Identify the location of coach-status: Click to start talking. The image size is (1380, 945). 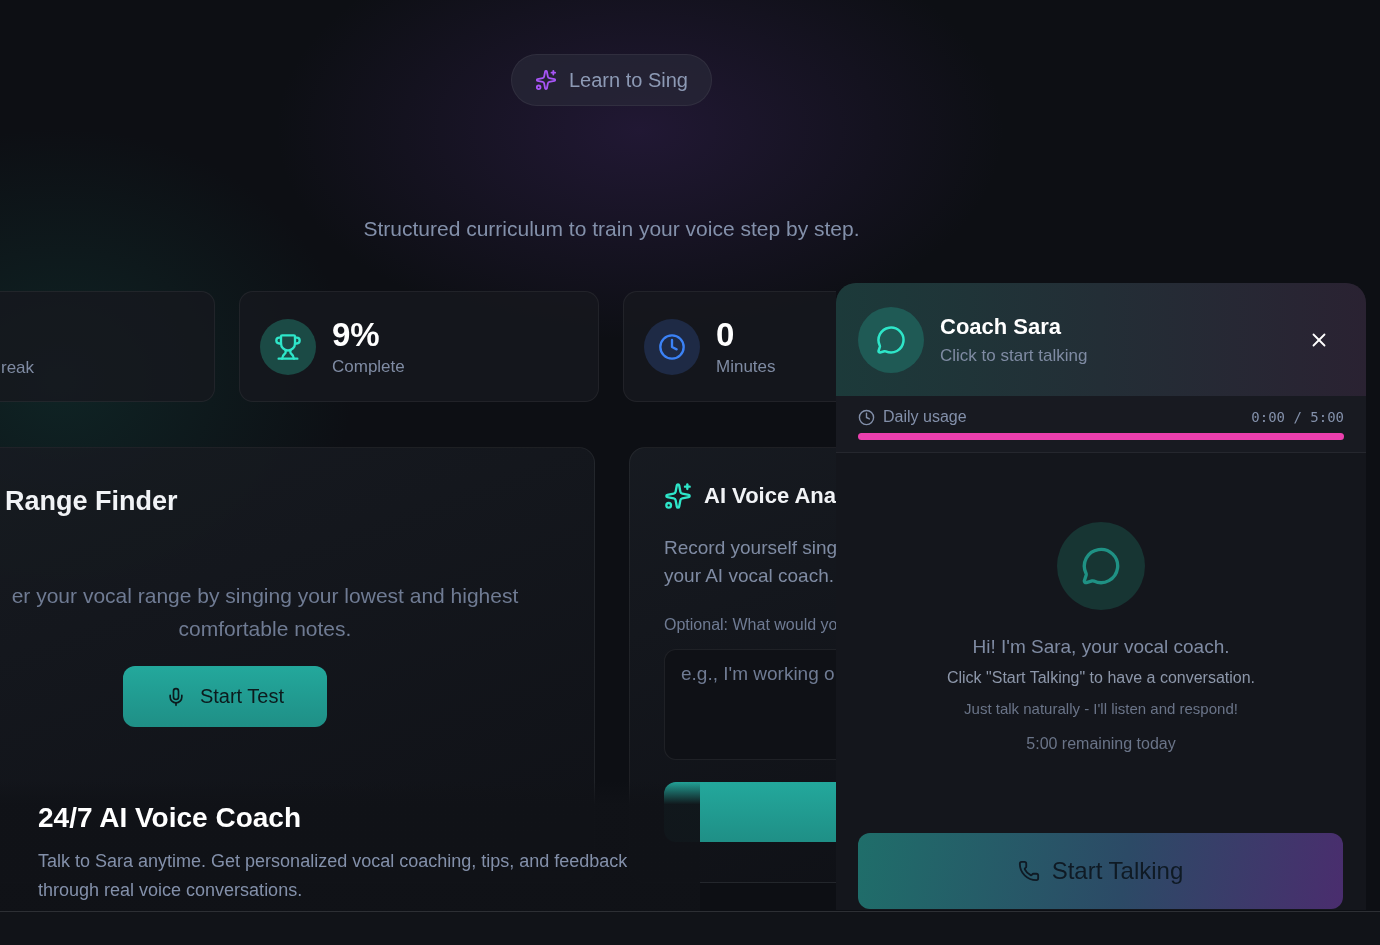
(1014, 355).